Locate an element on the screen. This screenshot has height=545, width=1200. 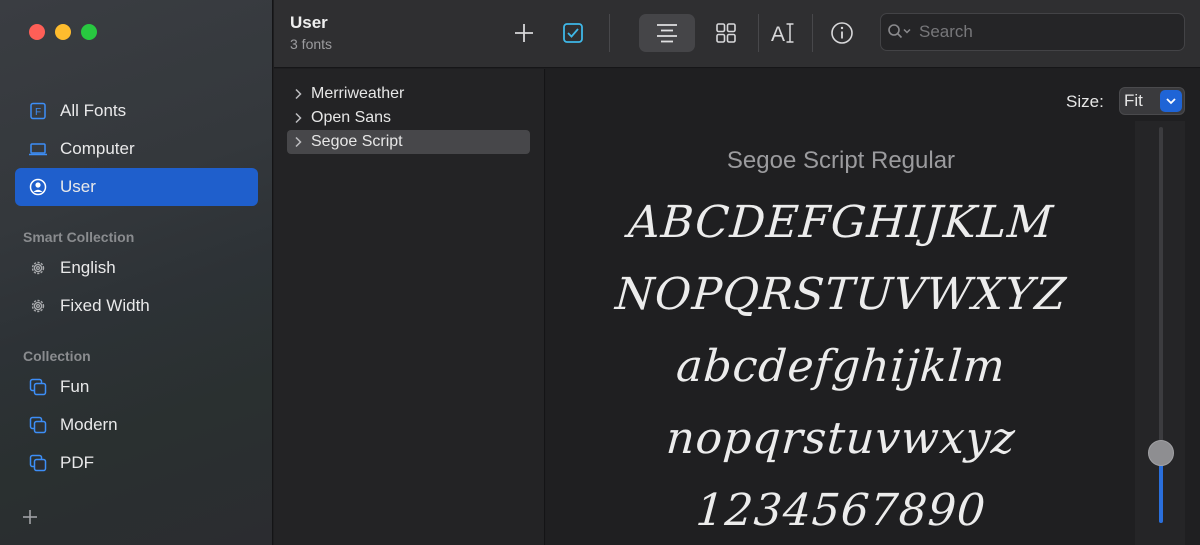
add-font-button is located at coordinates (524, 33).